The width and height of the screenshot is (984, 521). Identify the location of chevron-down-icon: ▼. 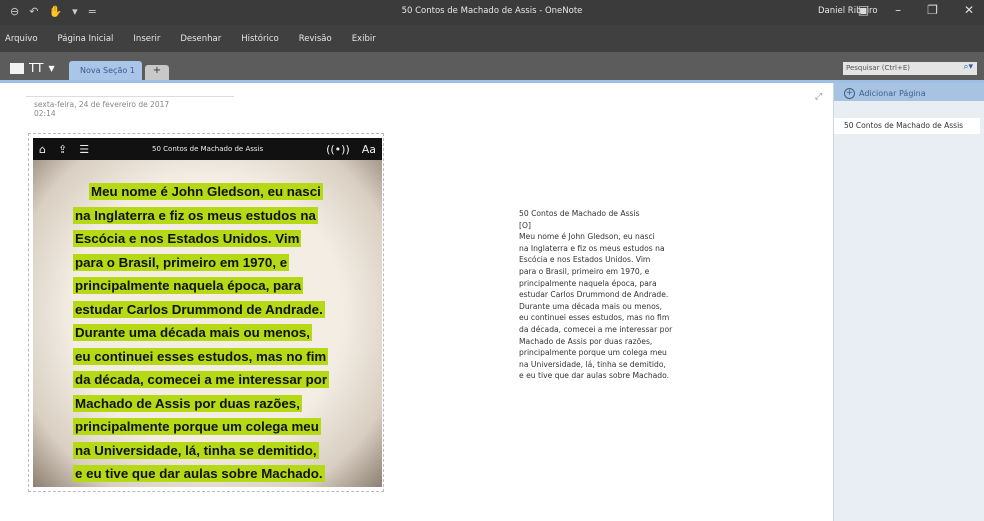
(51, 68).